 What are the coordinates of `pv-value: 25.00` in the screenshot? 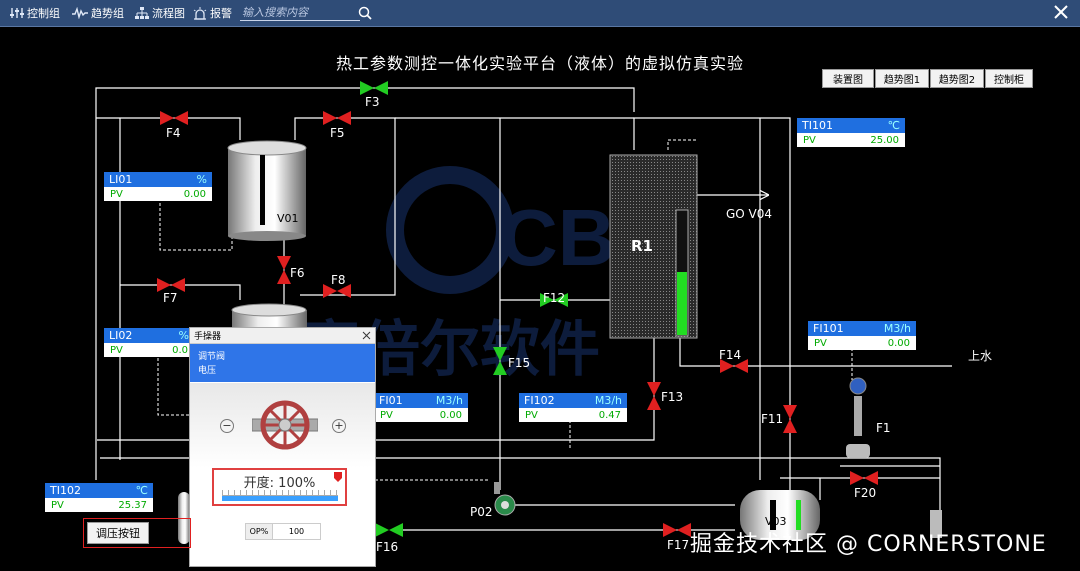 It's located at (884, 140).